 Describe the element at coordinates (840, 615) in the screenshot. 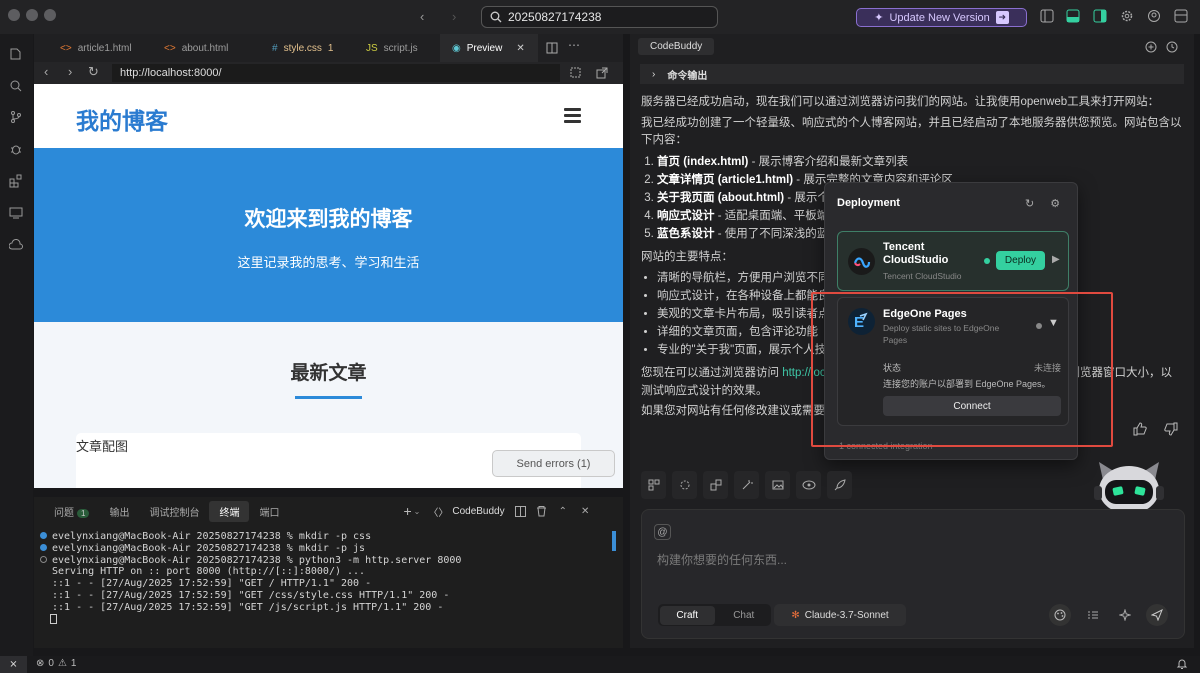

I see `model-selector: ✻ Claude-3.7-Sonnet` at that location.